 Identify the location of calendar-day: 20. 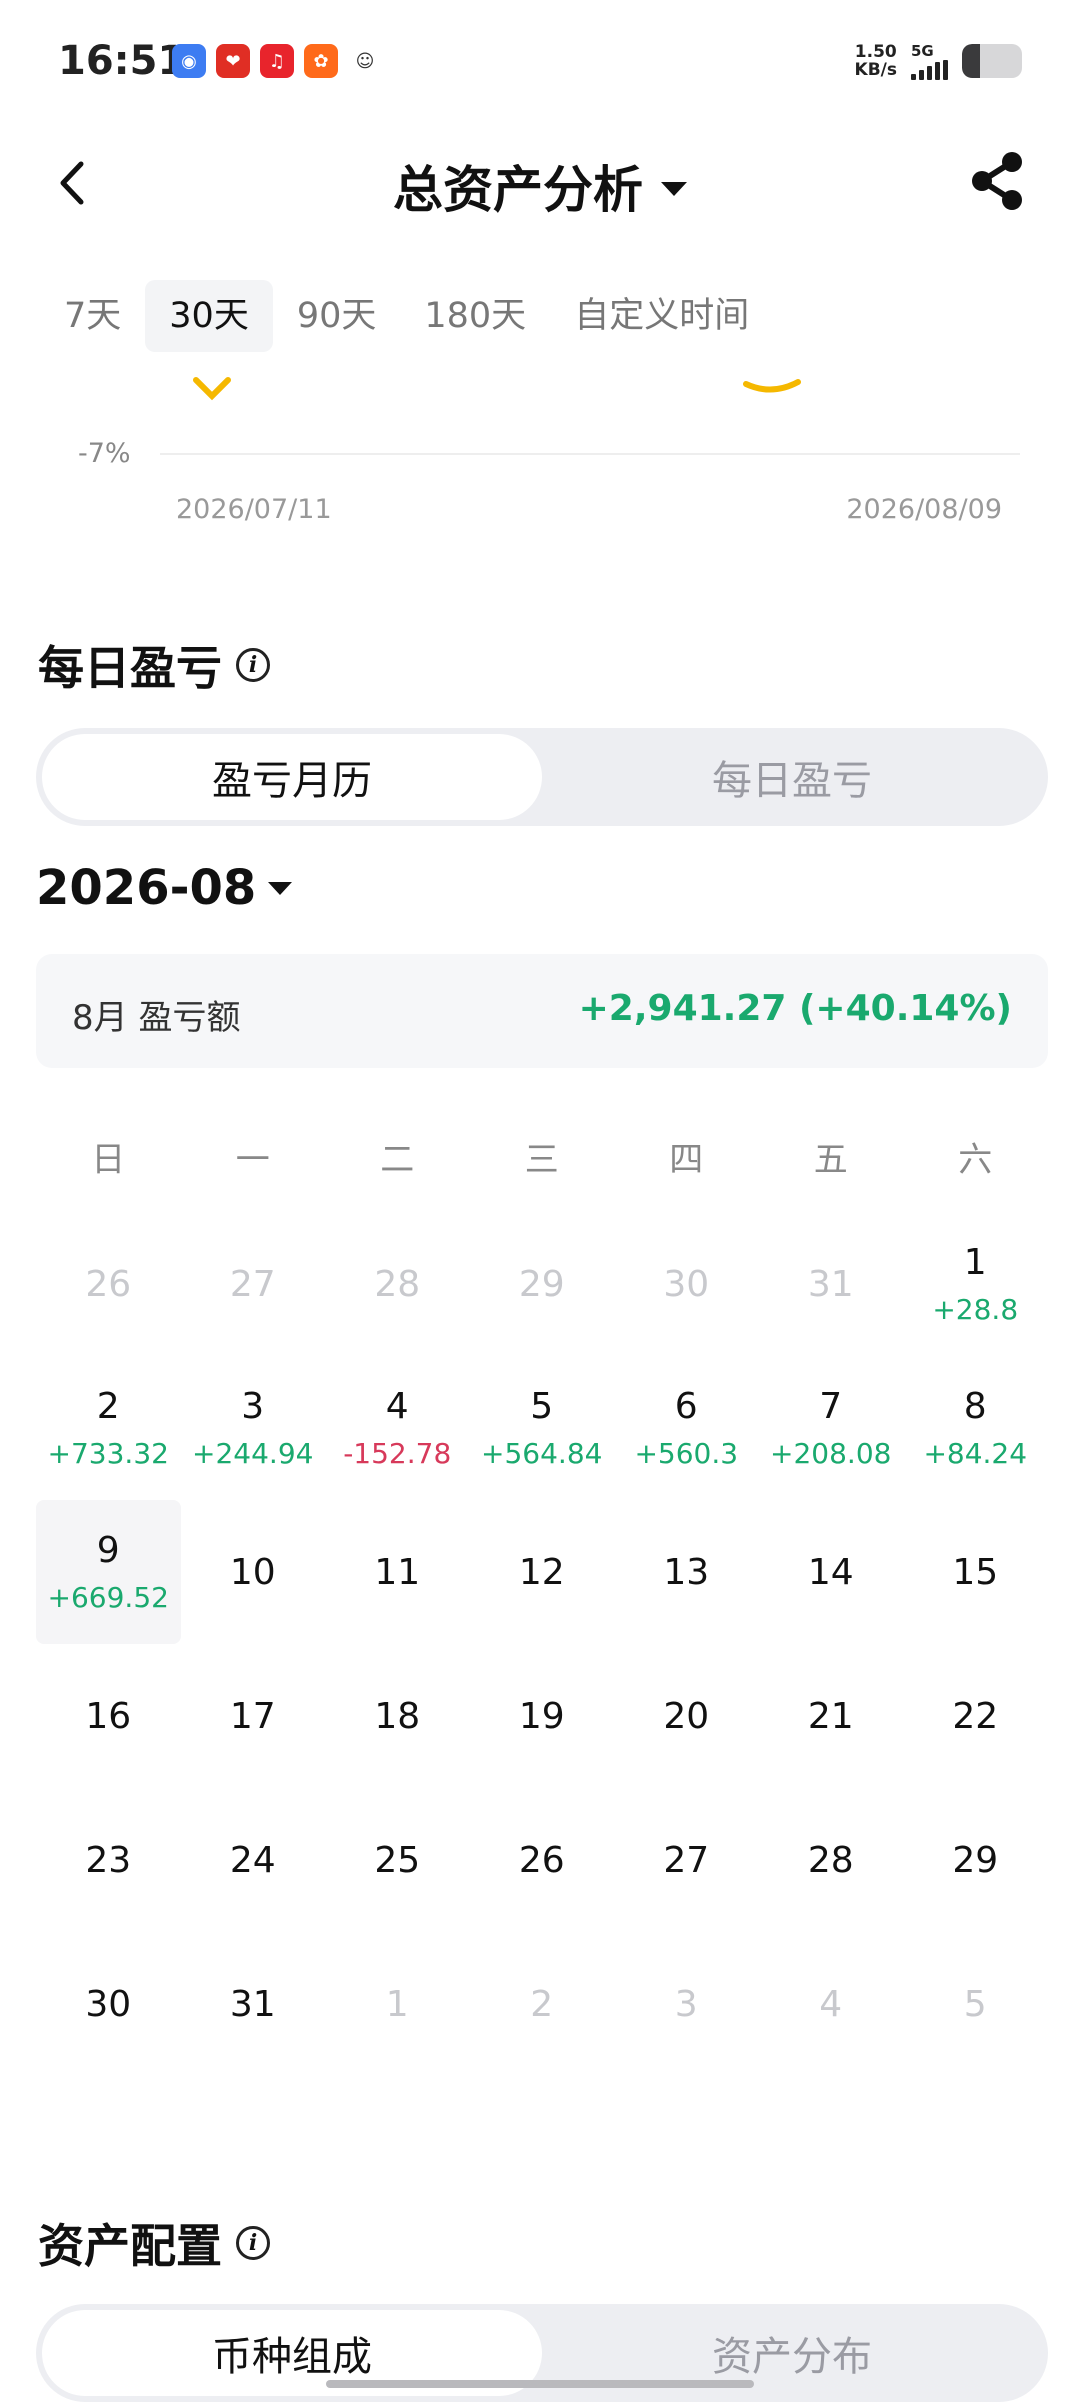
(686, 1716).